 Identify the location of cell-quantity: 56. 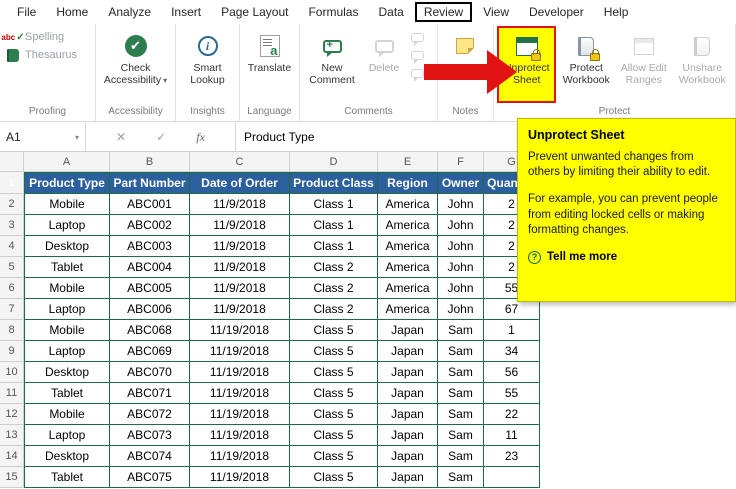
(512, 372).